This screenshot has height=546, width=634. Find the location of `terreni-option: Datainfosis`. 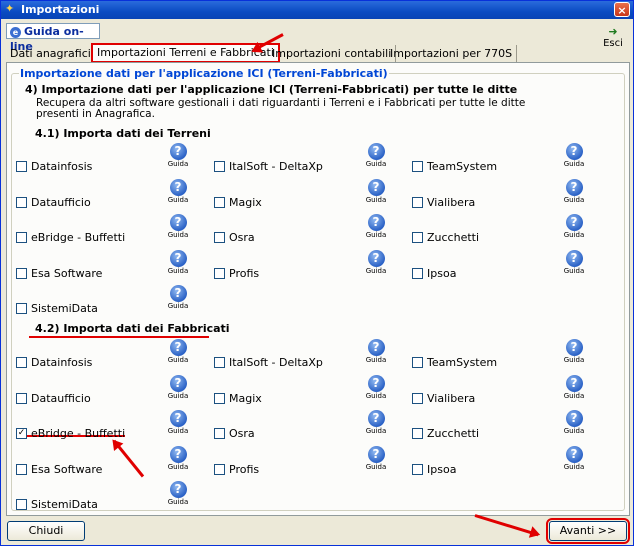

terreni-option: Datainfosis is located at coordinates (54, 167).